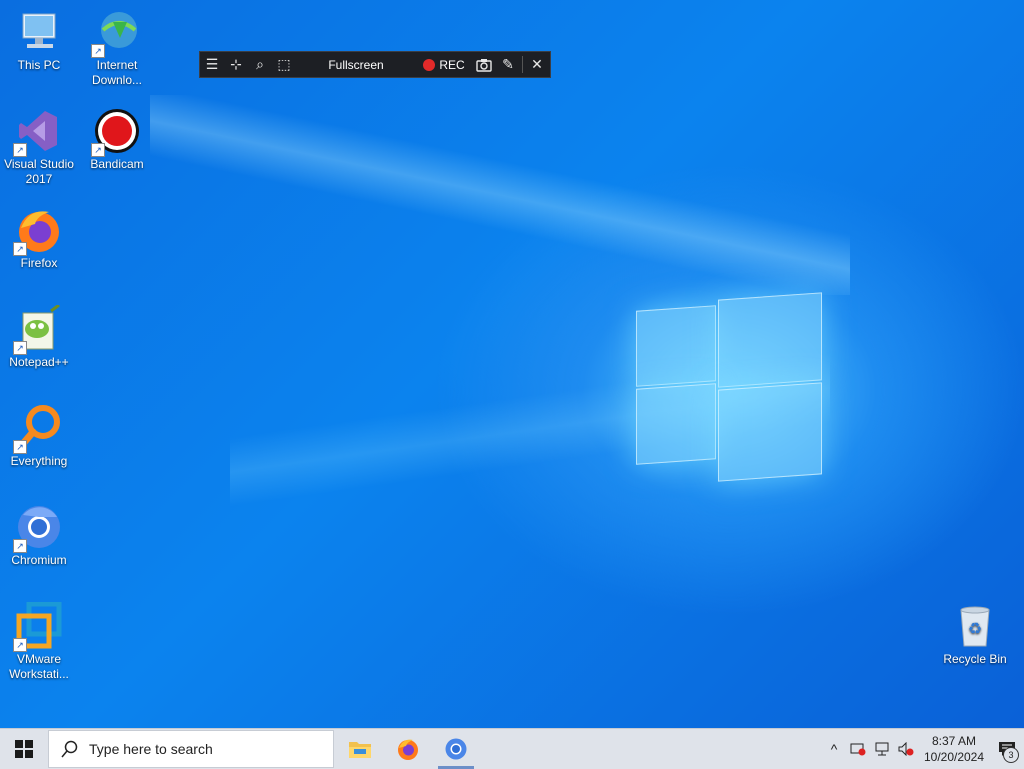 This screenshot has width=1024, height=769. What do you see at coordinates (284, 64) in the screenshot?
I see `resize-area-icon: ⬚` at bounding box center [284, 64].